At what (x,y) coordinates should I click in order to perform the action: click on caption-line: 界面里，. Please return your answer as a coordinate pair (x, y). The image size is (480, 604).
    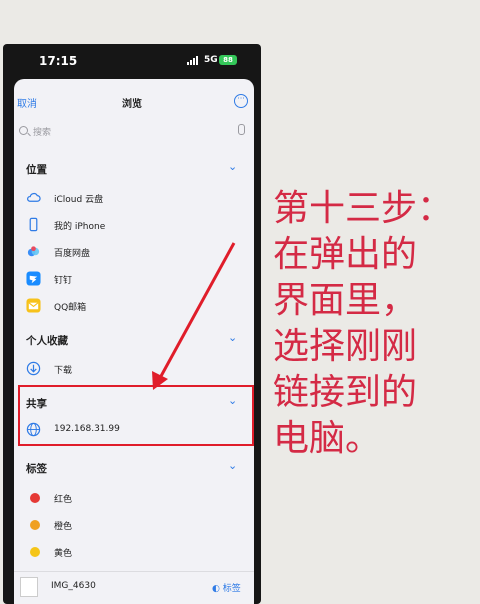
    Looking at the image, I should click on (345, 300).